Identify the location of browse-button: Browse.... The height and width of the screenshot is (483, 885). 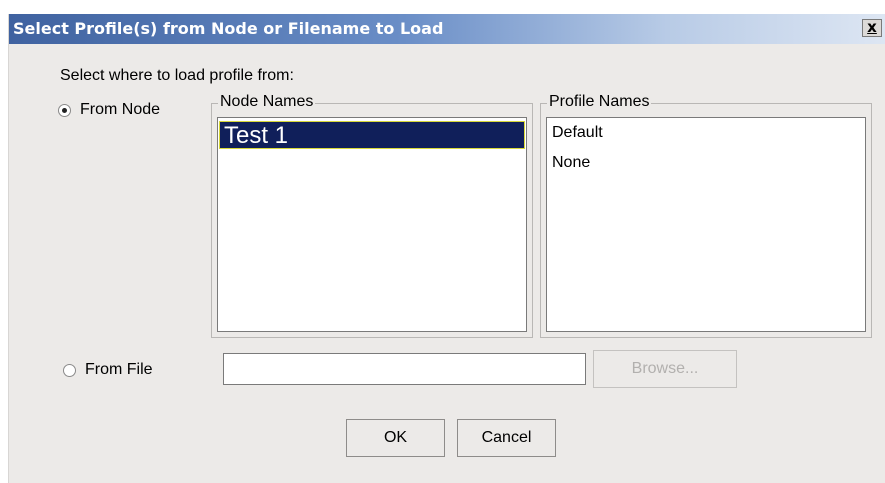
(665, 369).